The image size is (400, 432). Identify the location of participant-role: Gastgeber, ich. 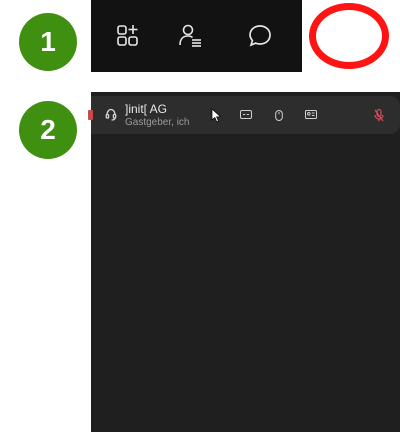
(157, 122).